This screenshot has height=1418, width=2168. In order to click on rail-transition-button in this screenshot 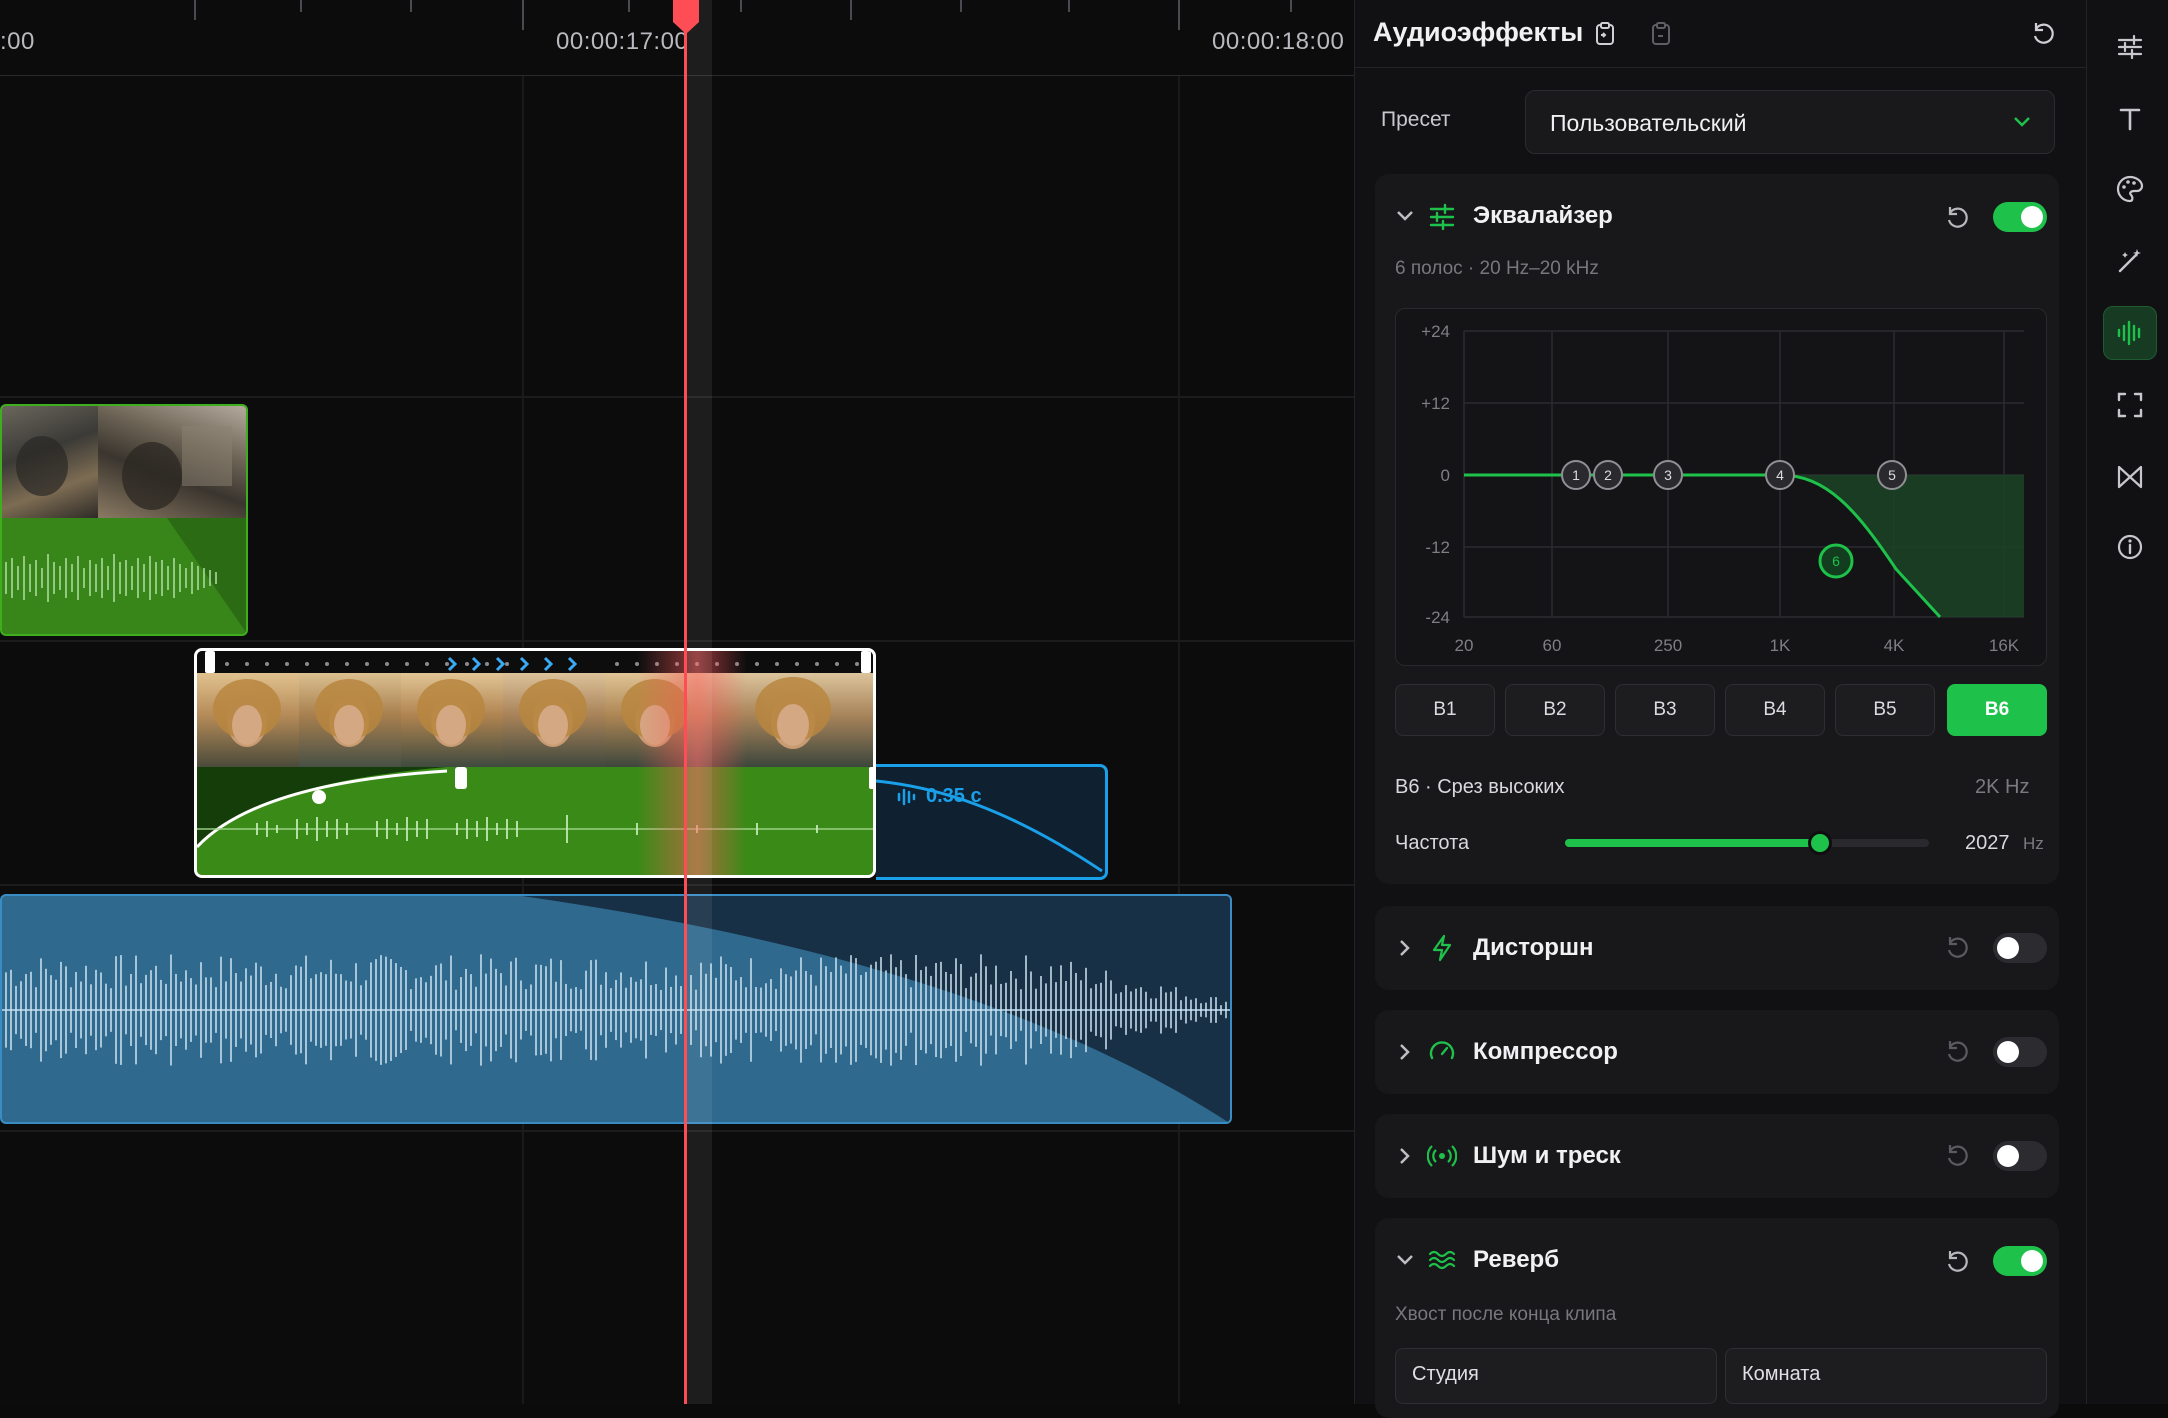, I will do `click(2130, 477)`.